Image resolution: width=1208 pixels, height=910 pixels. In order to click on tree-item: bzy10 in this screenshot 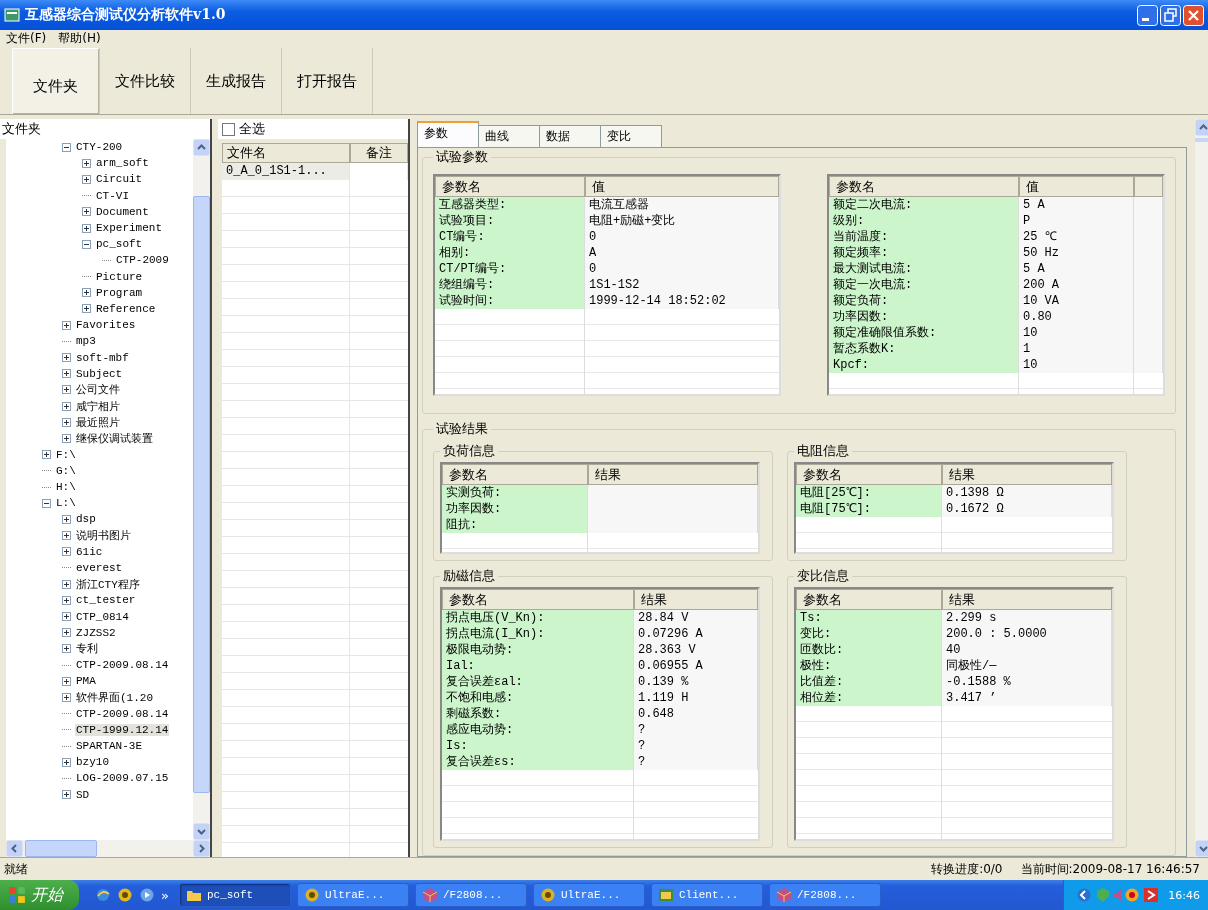, I will do `click(92, 762)`.